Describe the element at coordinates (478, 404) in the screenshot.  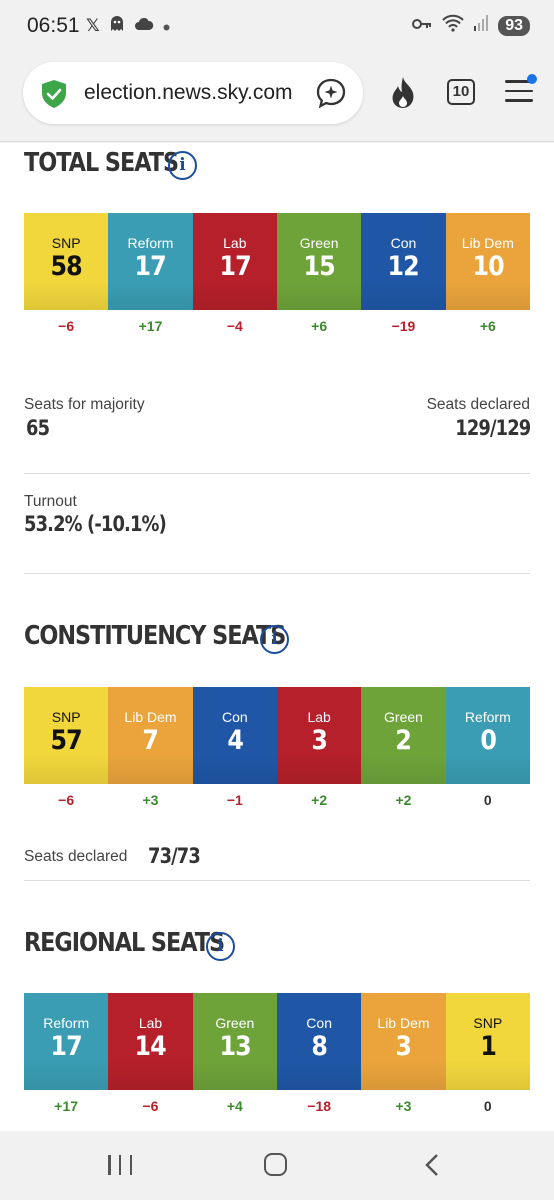
I see `total-declared-label: Seats declared` at that location.